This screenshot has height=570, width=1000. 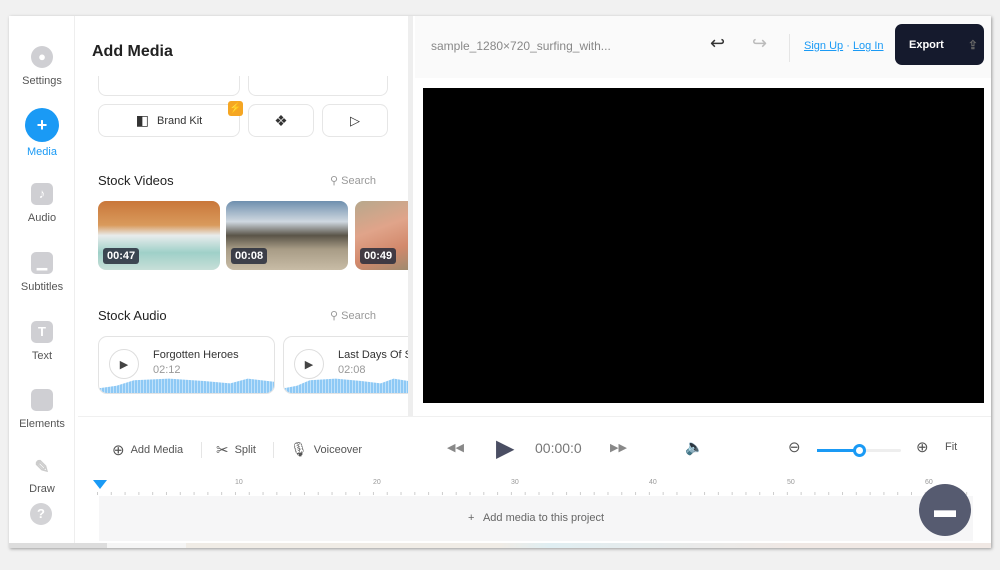 I want to click on stock-videos-search: ⚲ Search, so click(x=353, y=180).